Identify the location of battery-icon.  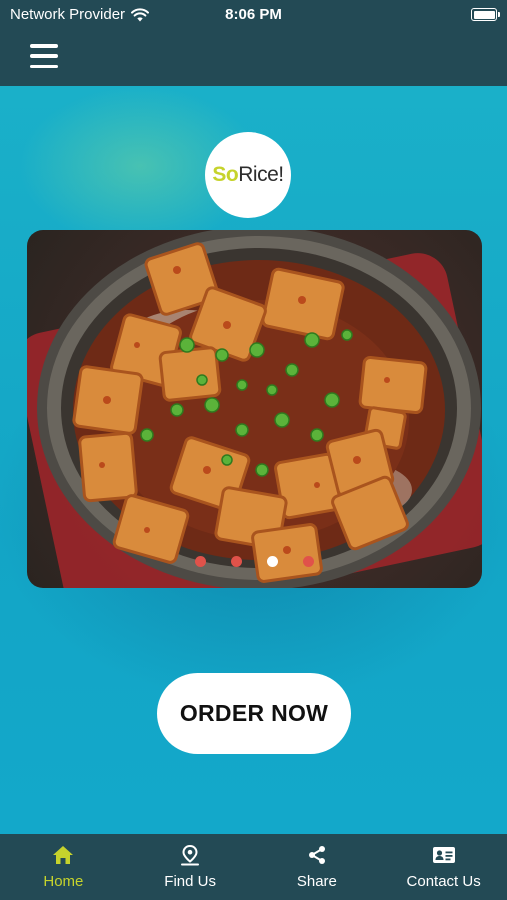
(485, 14).